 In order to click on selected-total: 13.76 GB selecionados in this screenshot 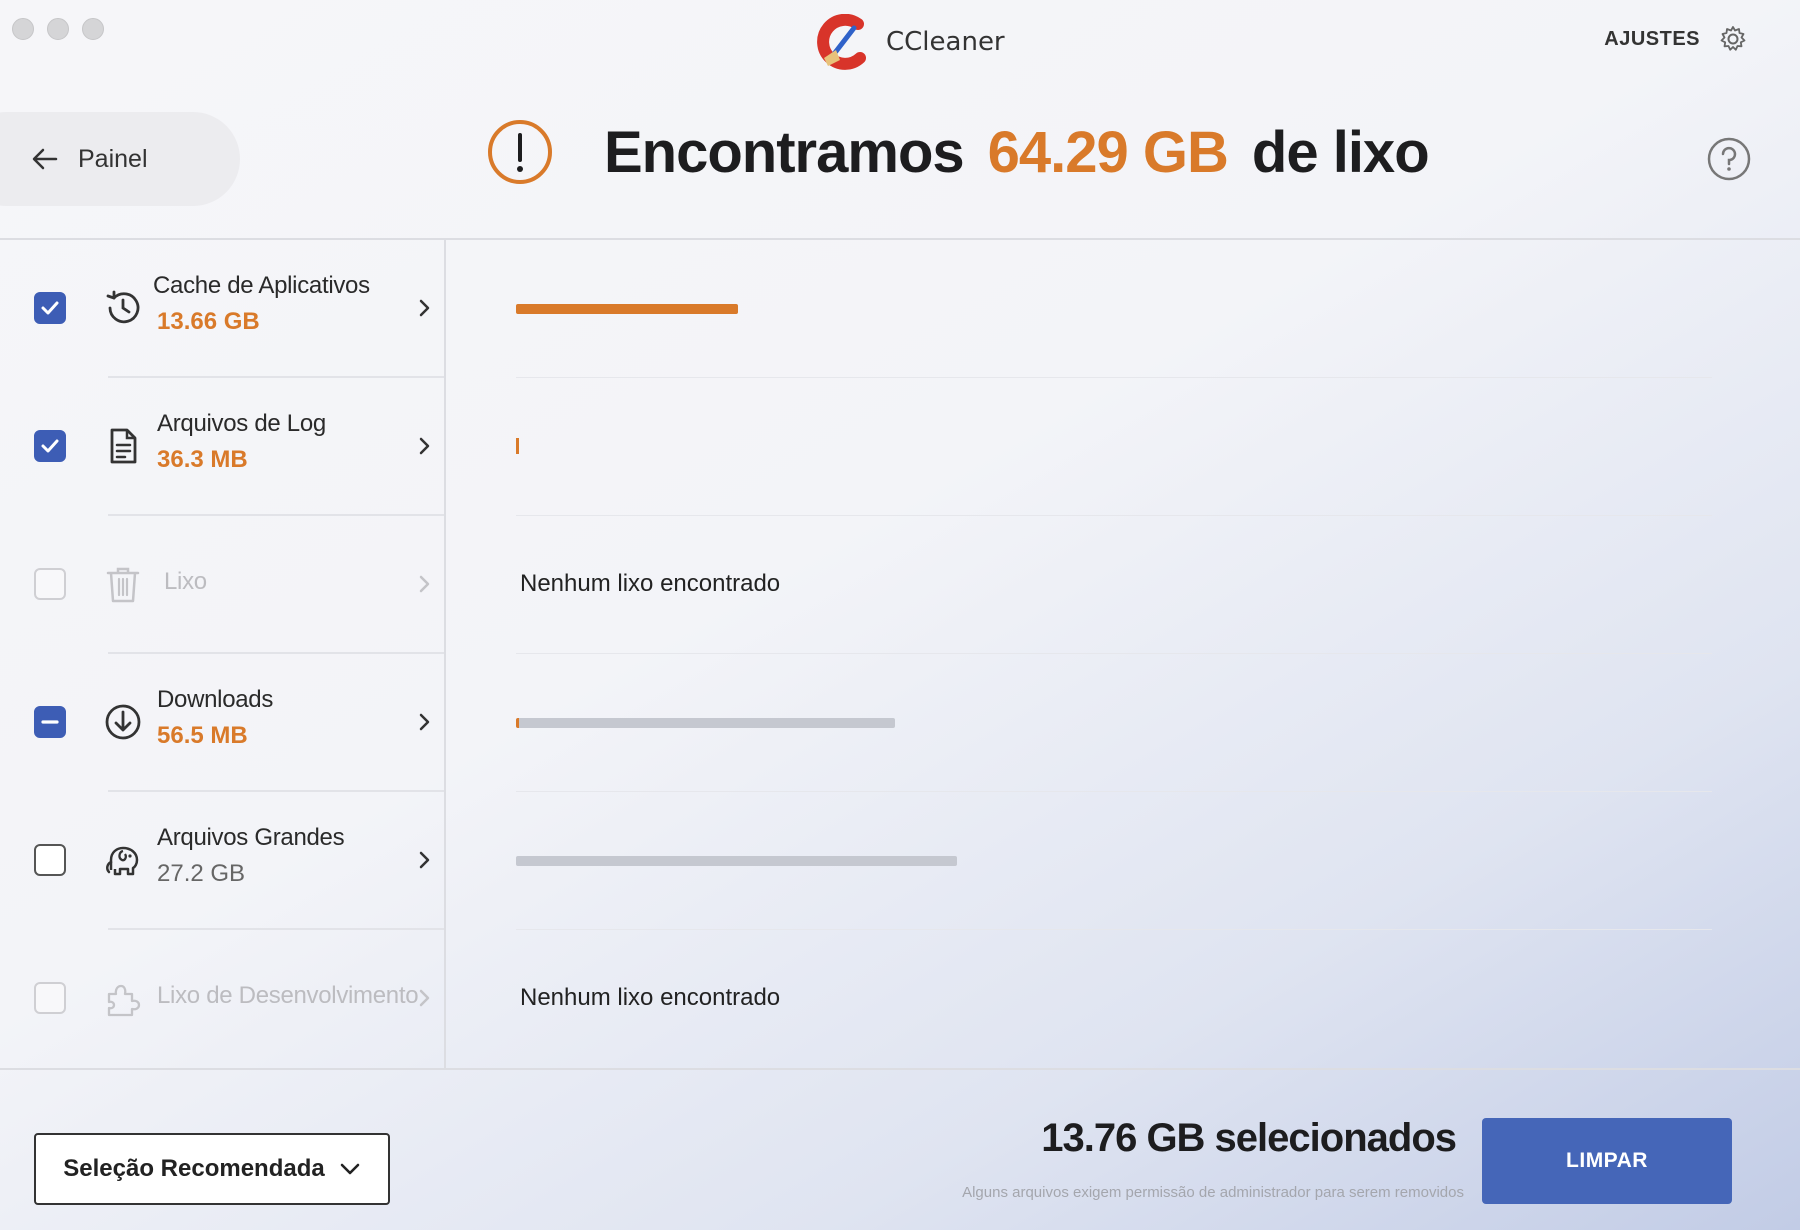, I will do `click(1249, 1138)`.